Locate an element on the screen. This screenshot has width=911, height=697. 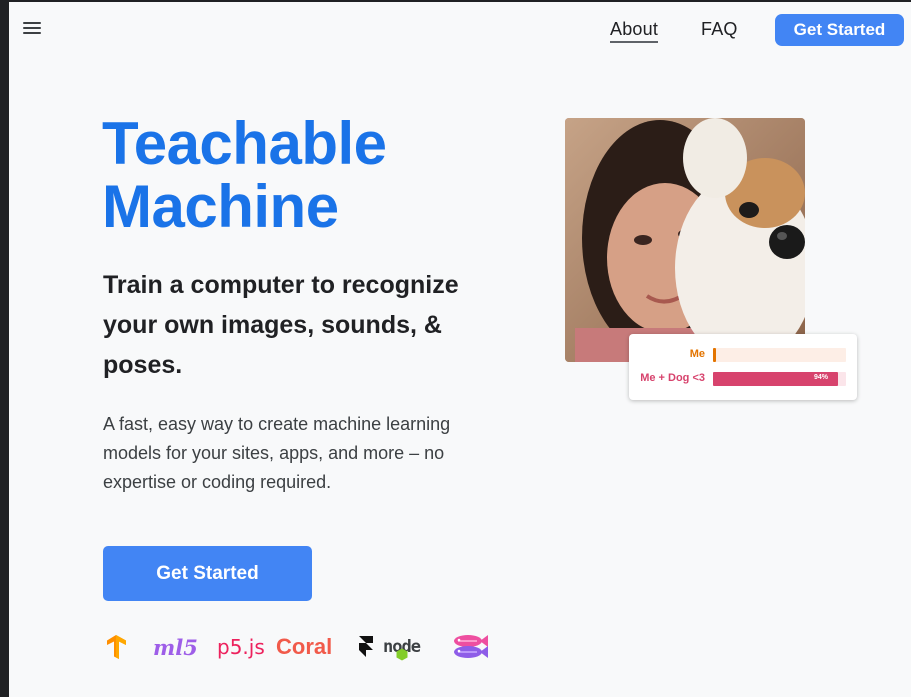
prediction-row-me-dog: Me + Dog <3 94% is located at coordinates (743, 379).